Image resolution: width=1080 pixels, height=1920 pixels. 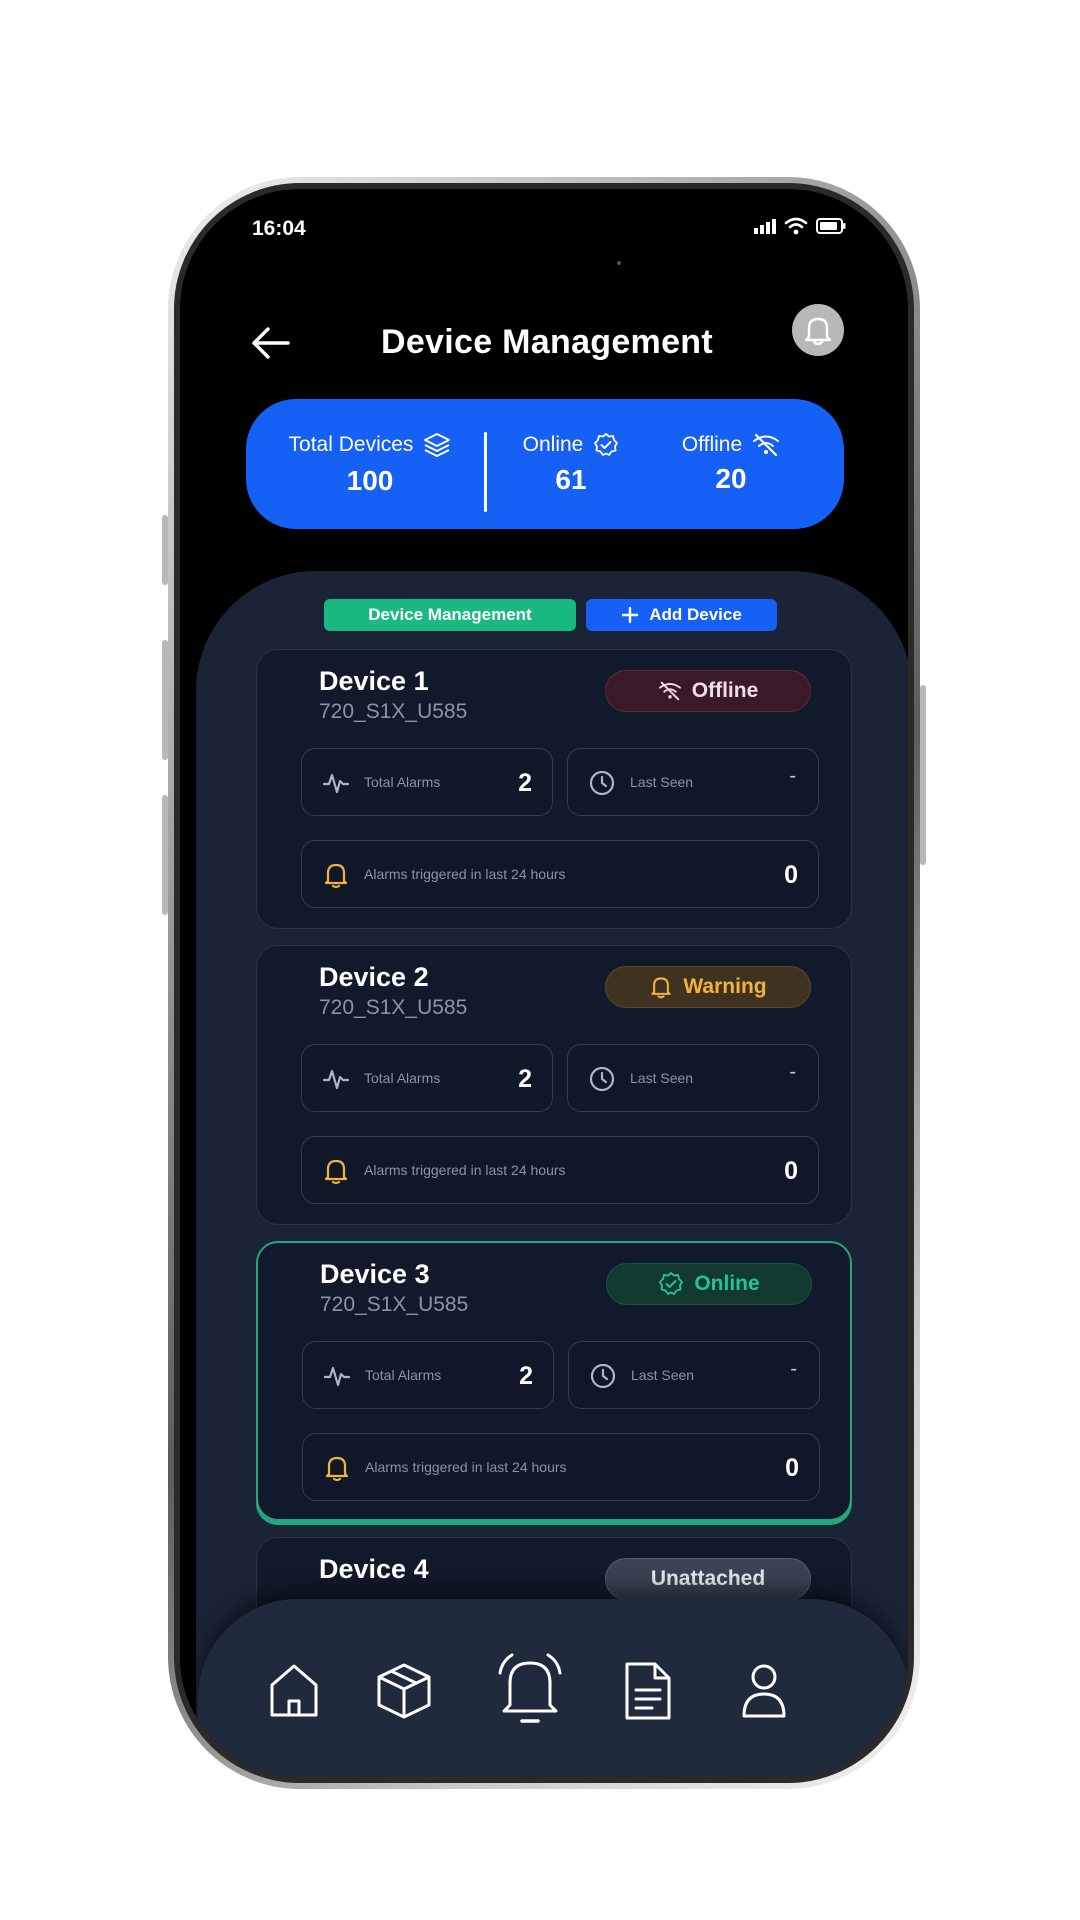 What do you see at coordinates (796, 226) in the screenshot?
I see `wifi-icon` at bounding box center [796, 226].